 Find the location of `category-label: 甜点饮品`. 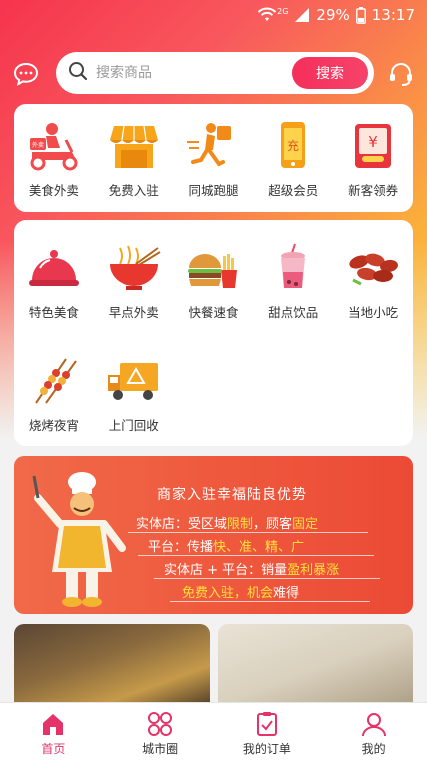

category-label: 甜点饮品 is located at coordinates (293, 312).